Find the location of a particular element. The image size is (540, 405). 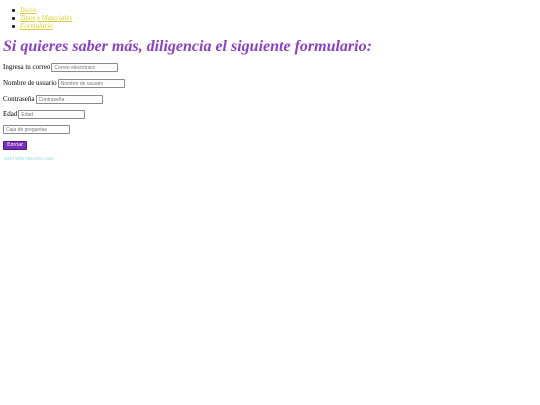

age-label: Edad is located at coordinates (10, 114).